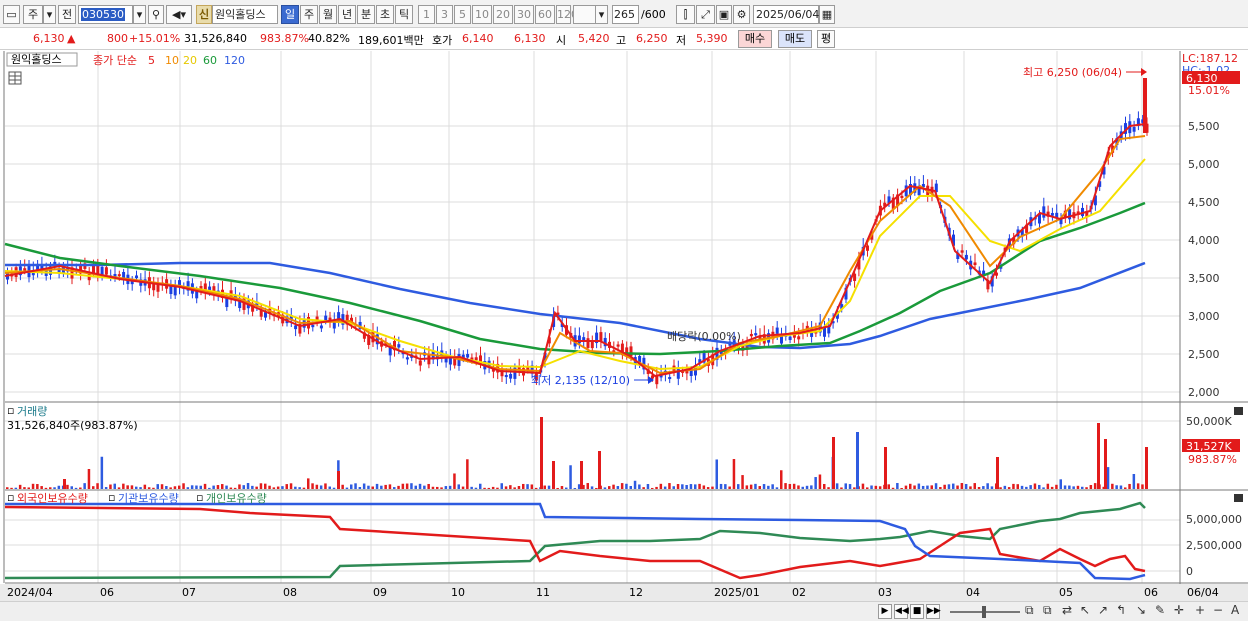 The width and height of the screenshot is (1248, 621). What do you see at coordinates (624, 611) in the screenshot?
I see `footer-controls: ▶ ◀◀ ■ ▶▶ ⧉ ⧉ ⇄ ↖ ↗ ↰ ↘ ✎ ✛ + − A` at bounding box center [624, 611].